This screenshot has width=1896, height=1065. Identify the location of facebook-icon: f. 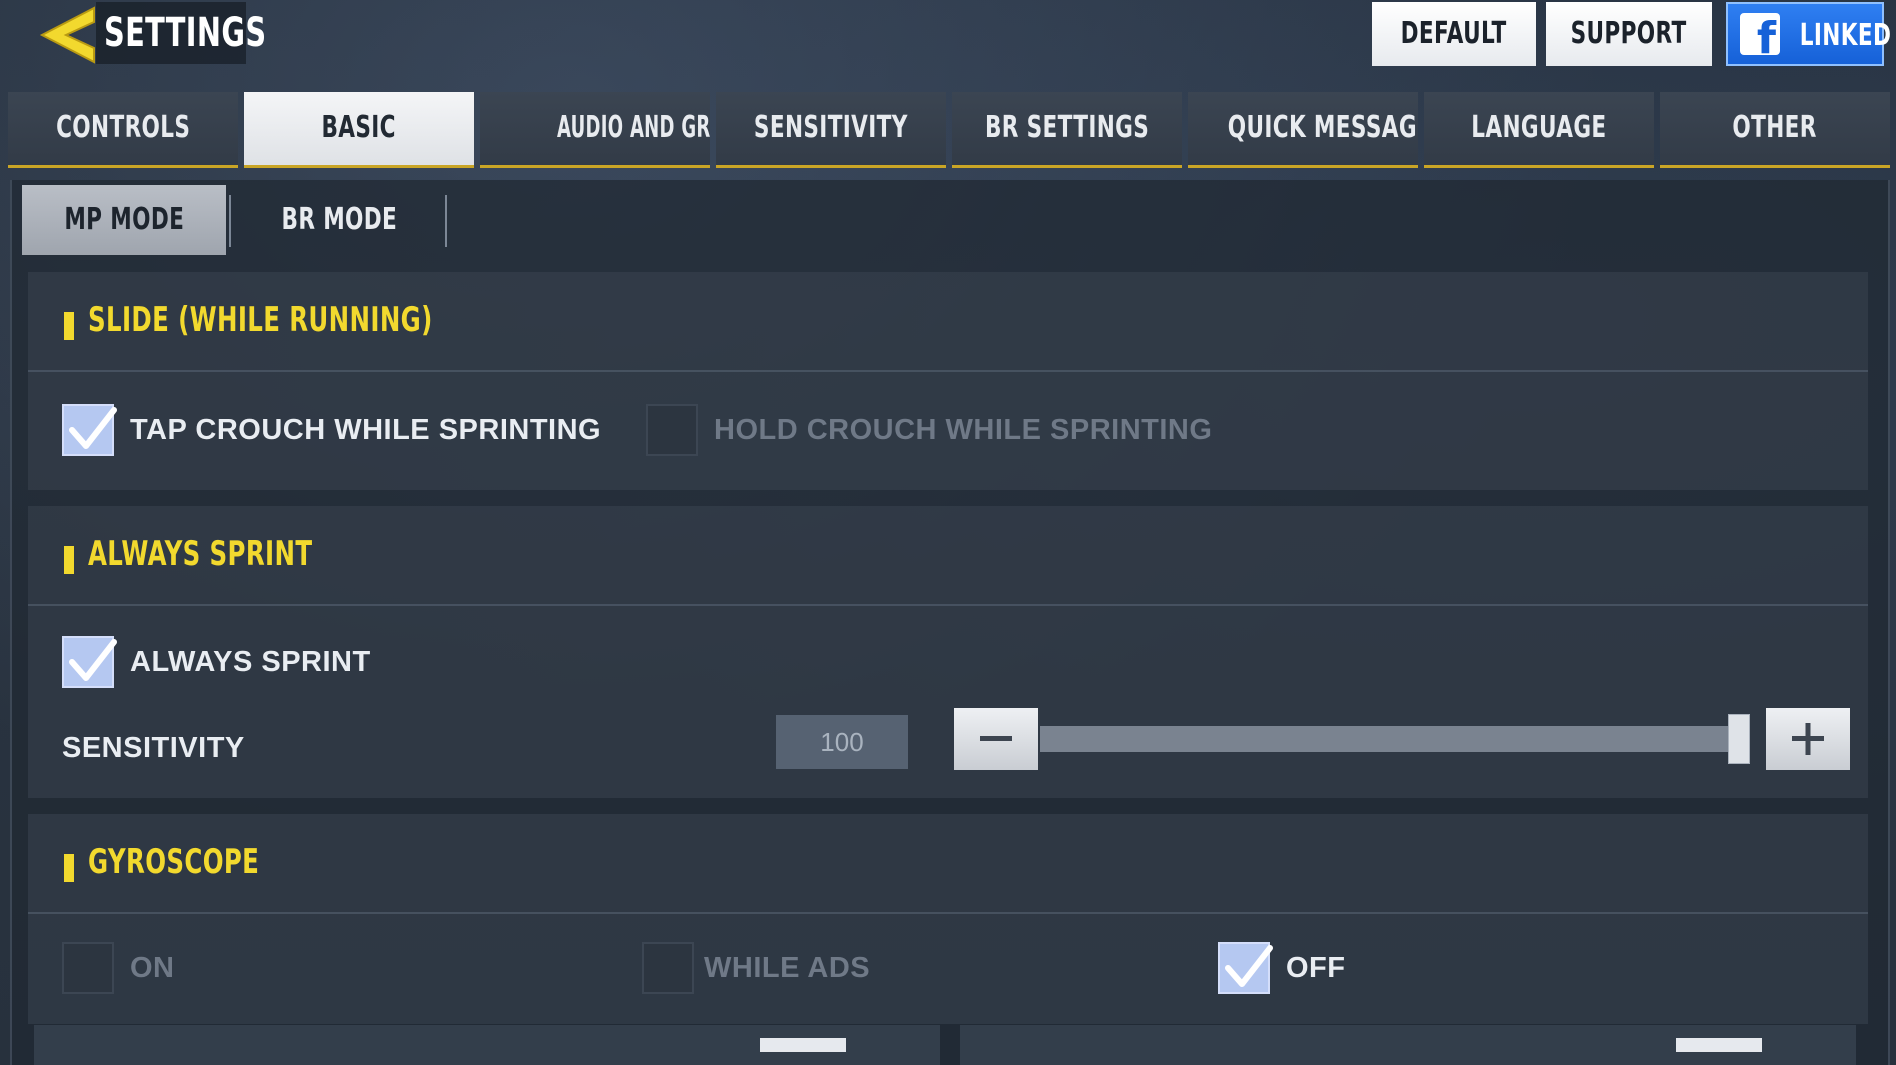
(1760, 37).